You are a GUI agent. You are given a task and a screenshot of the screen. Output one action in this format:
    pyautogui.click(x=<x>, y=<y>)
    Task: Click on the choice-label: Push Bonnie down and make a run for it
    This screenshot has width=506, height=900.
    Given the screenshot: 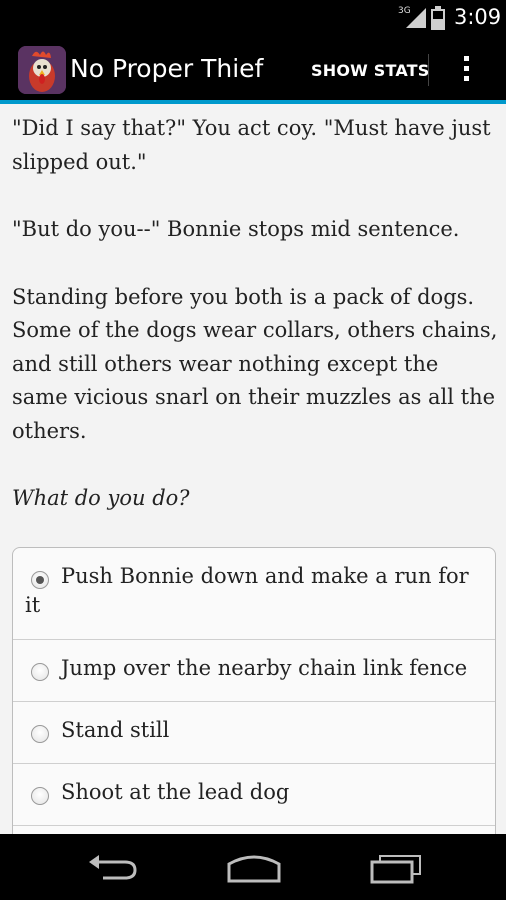 What is the action you would take?
    pyautogui.click(x=247, y=590)
    